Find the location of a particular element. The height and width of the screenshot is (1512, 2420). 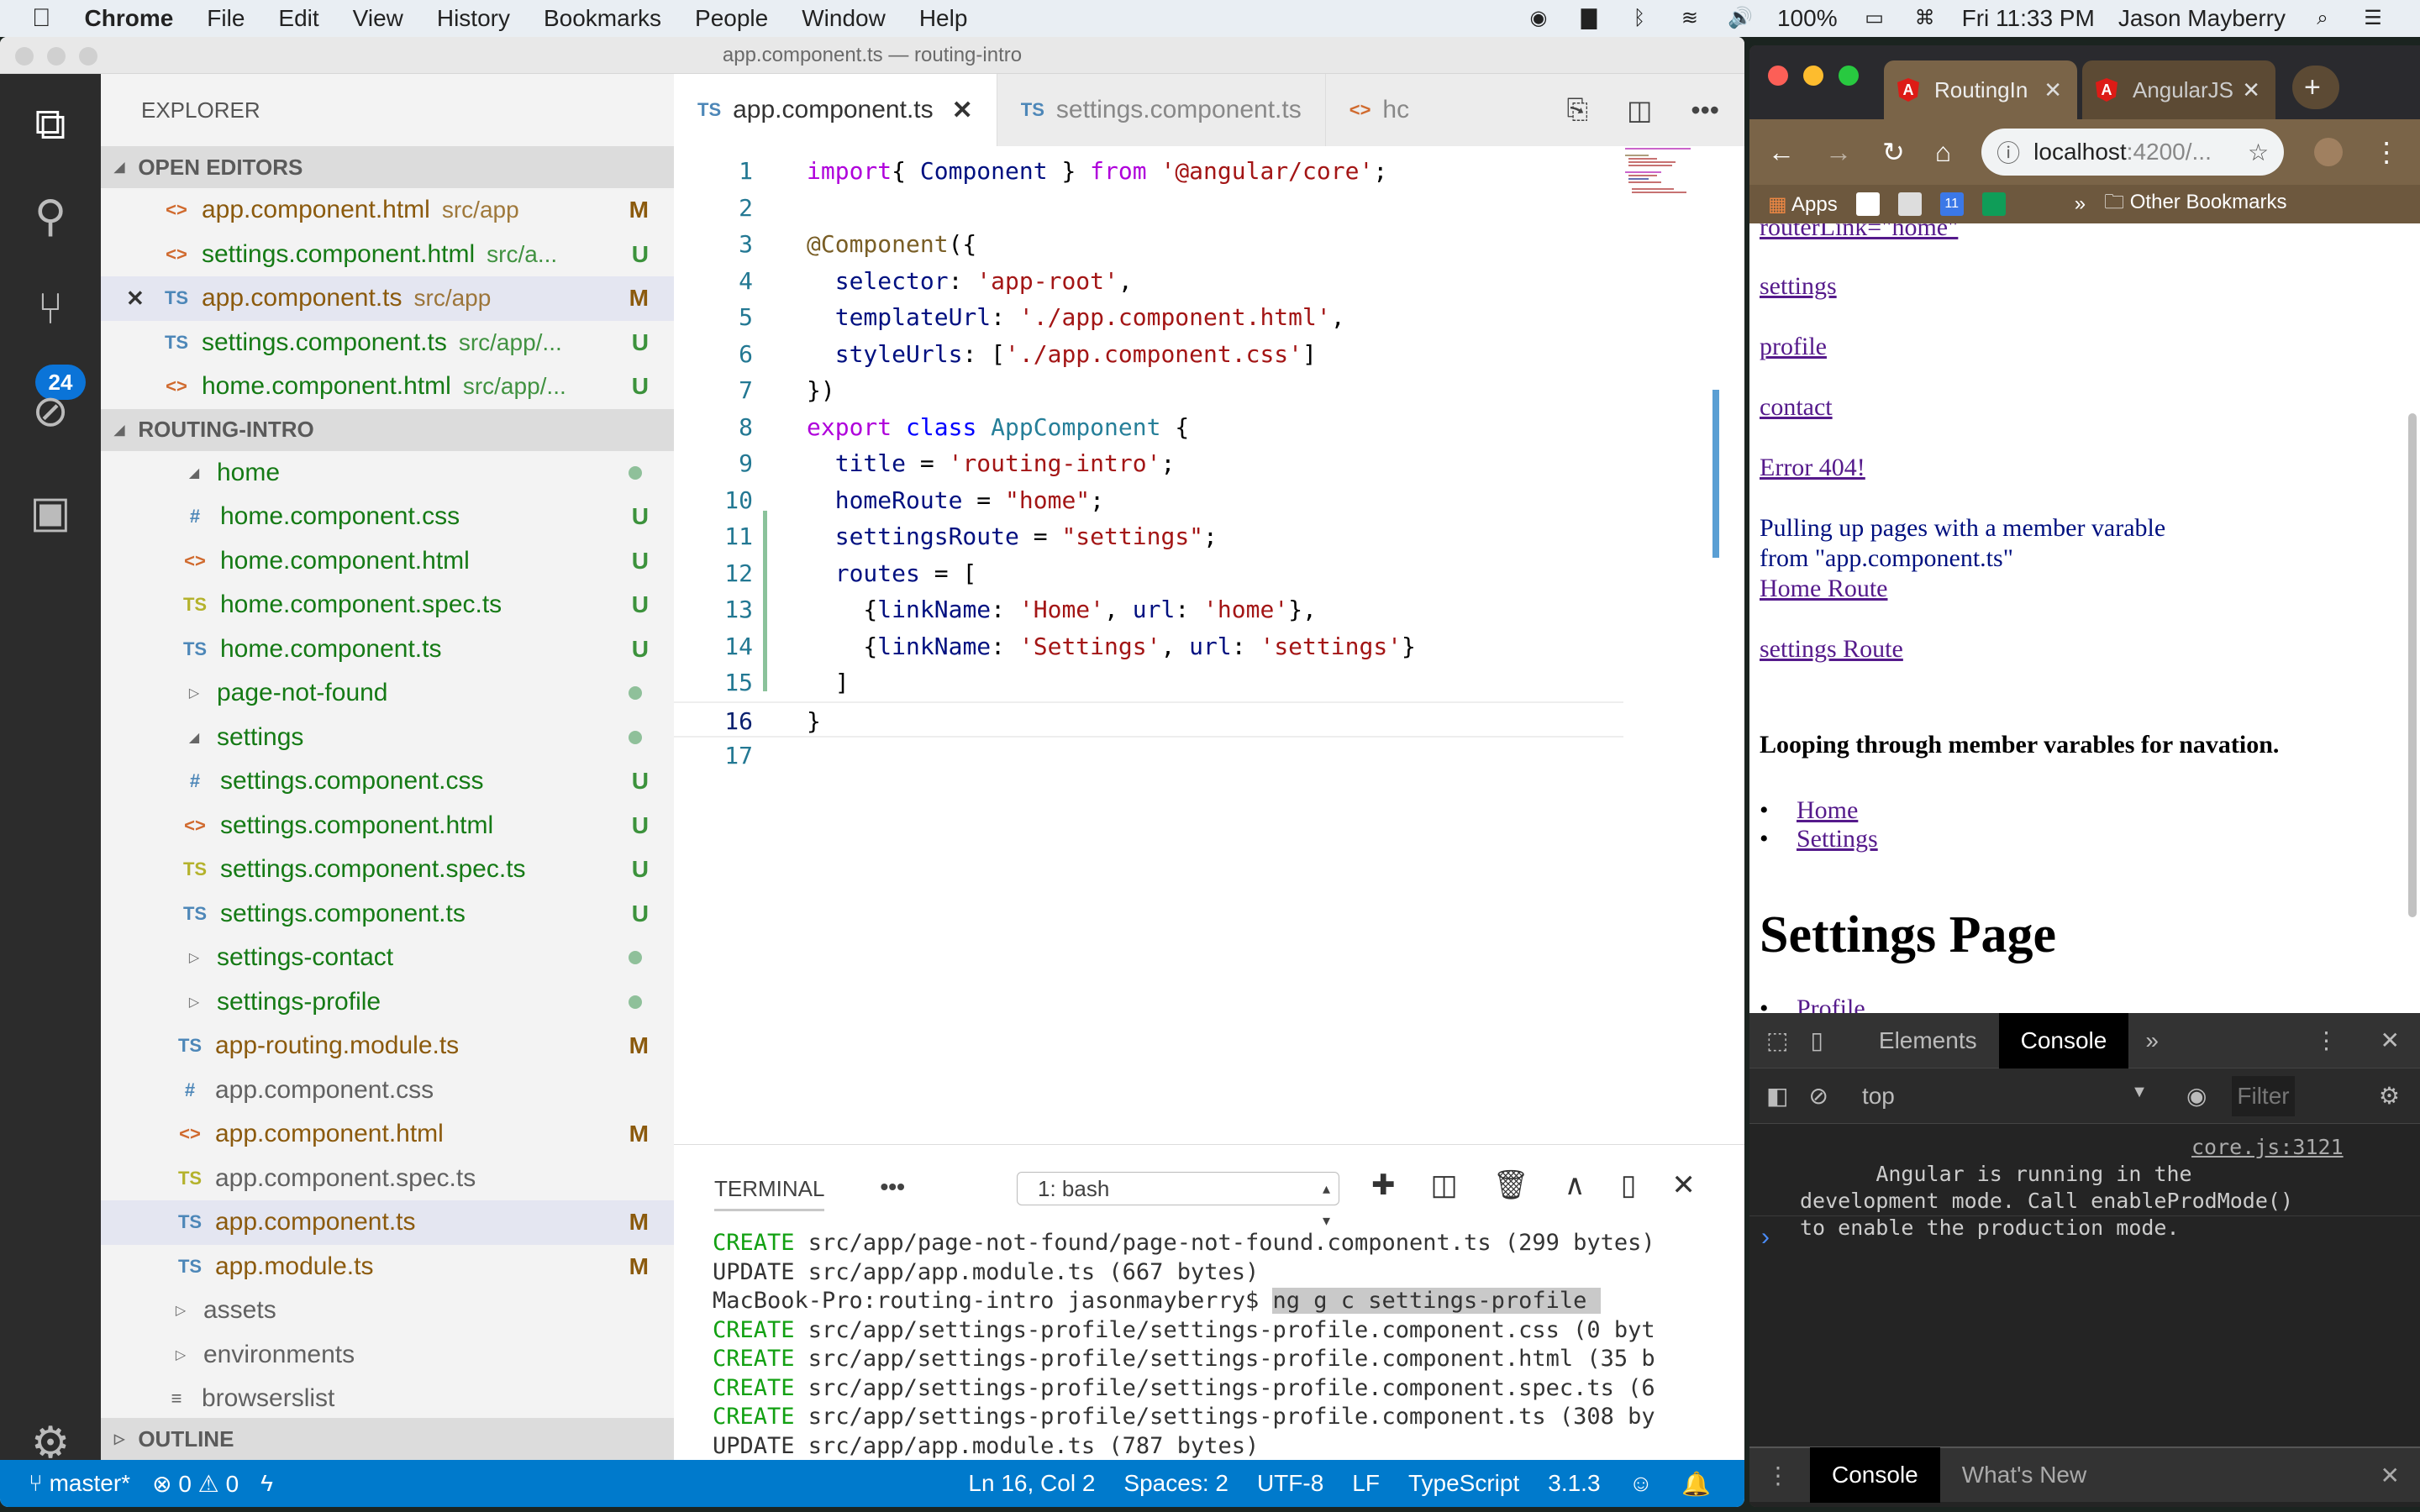

bluetooth-icon: ᛒ is located at coordinates (1639, 18).